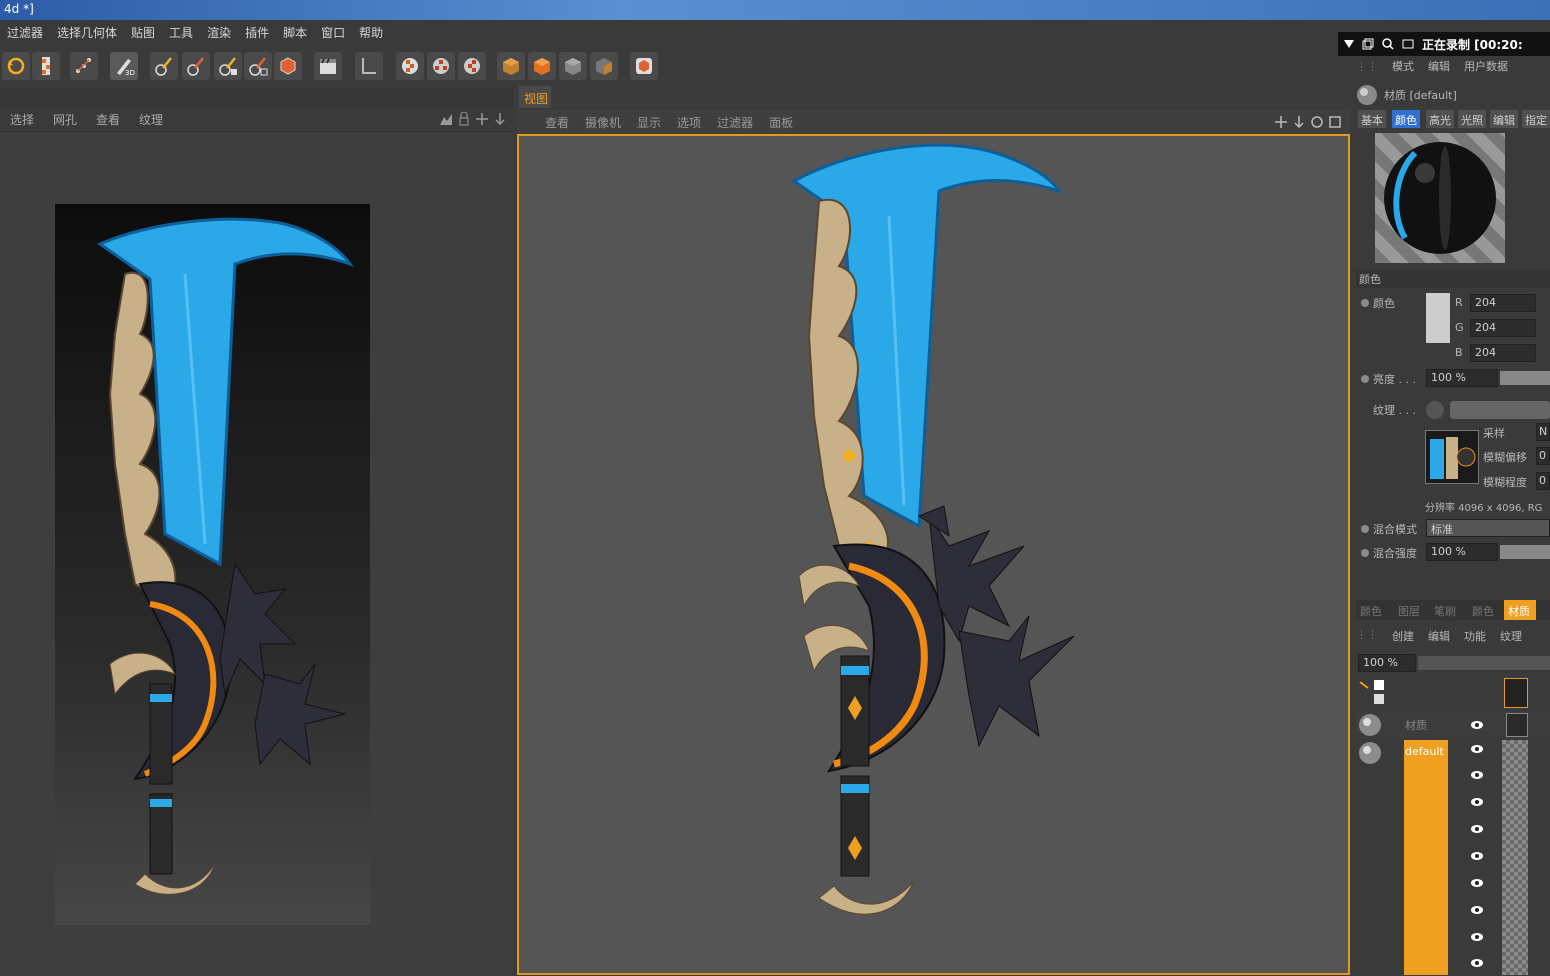  I want to click on menu-texture: 贴图, so click(143, 32).